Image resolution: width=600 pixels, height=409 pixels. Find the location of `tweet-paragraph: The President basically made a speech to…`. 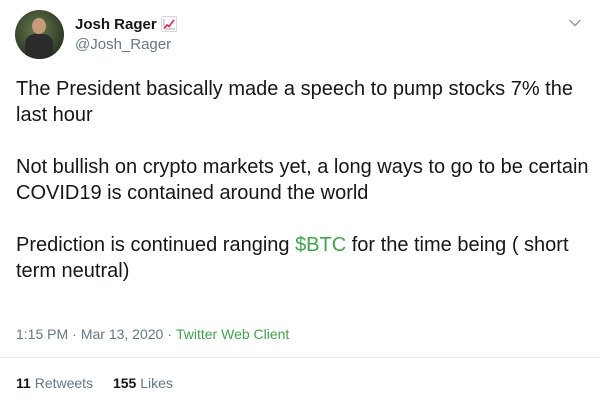

tweet-paragraph: The President basically made a speech to… is located at coordinates (294, 102).